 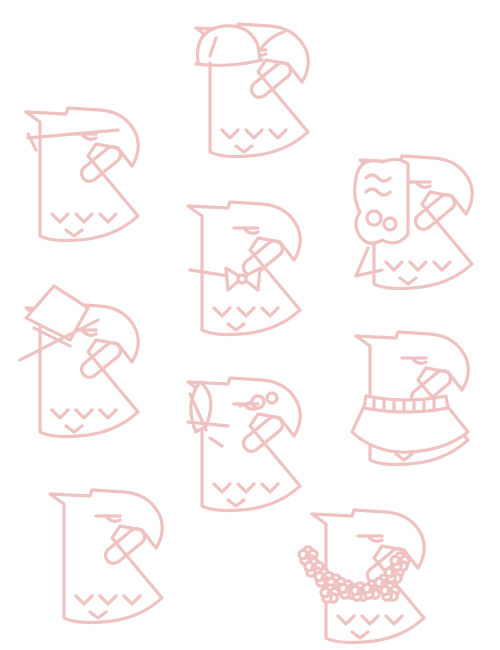 I want to click on cap-icon, so click(x=228, y=44).